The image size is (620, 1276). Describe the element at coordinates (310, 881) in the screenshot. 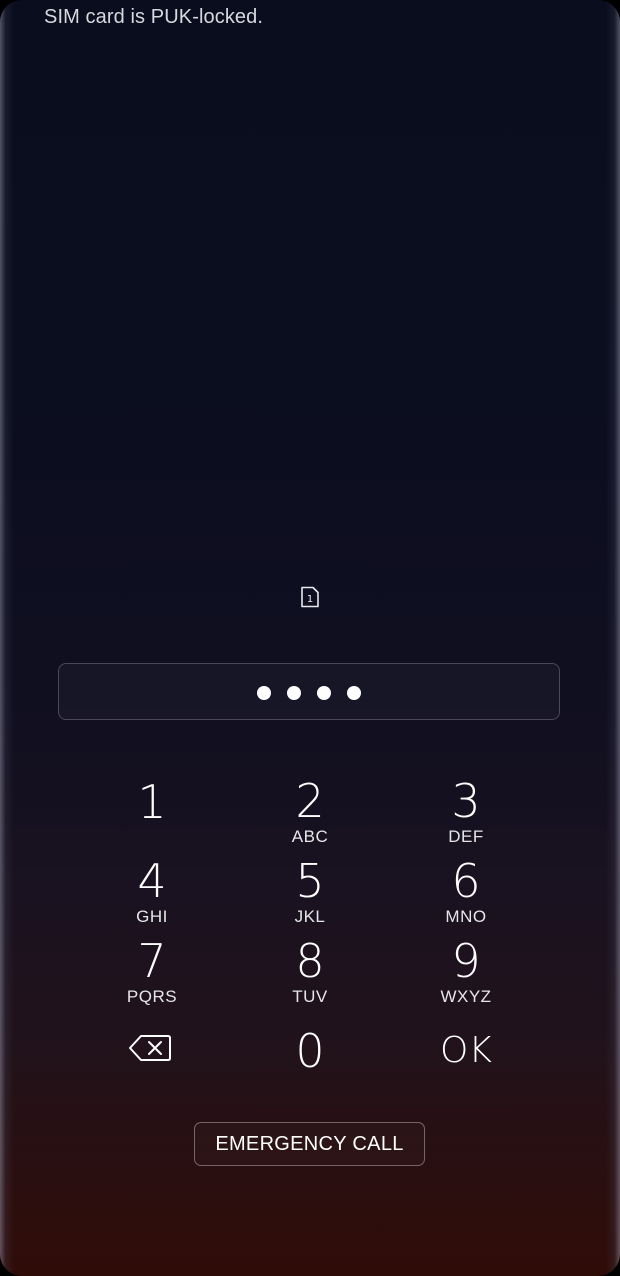

I see `key-digit: 5` at that location.